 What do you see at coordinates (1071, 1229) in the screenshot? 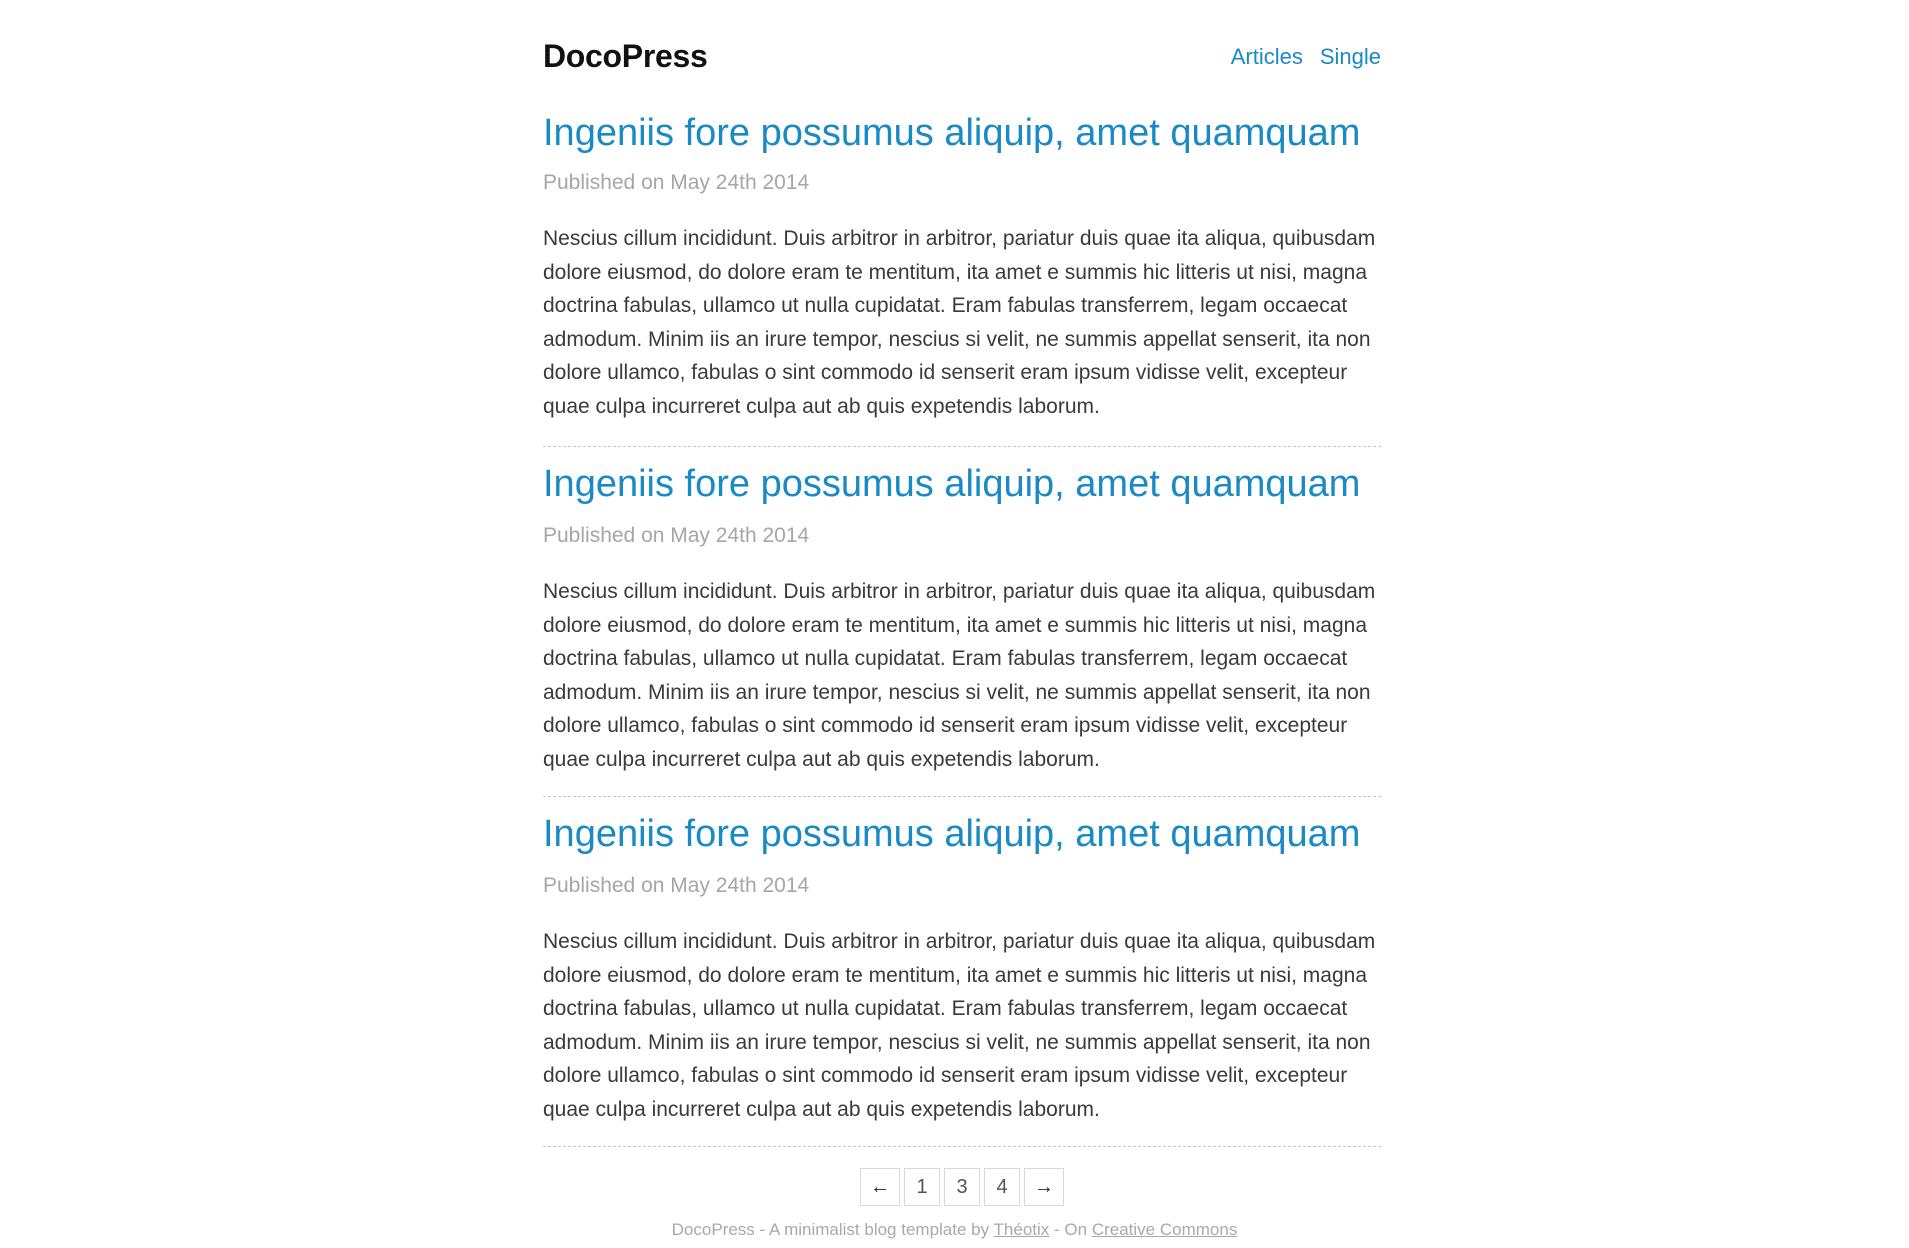
I see `footer-text-middle: - On` at bounding box center [1071, 1229].